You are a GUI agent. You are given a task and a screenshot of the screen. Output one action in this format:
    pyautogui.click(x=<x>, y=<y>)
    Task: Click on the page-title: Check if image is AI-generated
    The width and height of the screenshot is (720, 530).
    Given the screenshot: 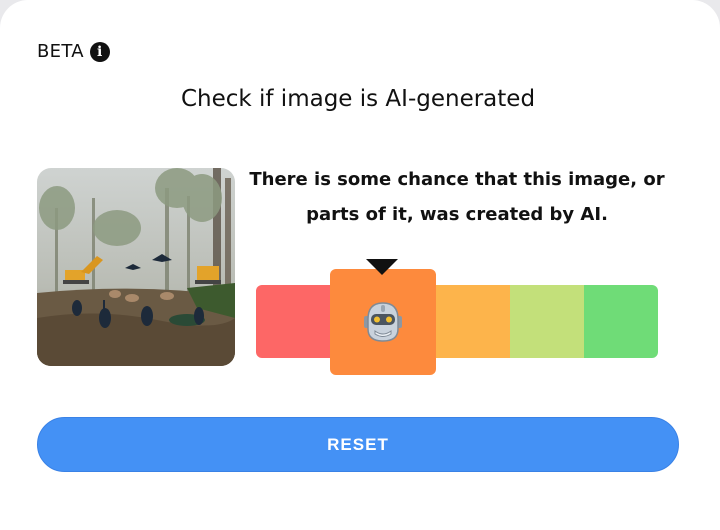 What is the action you would take?
    pyautogui.click(x=358, y=99)
    